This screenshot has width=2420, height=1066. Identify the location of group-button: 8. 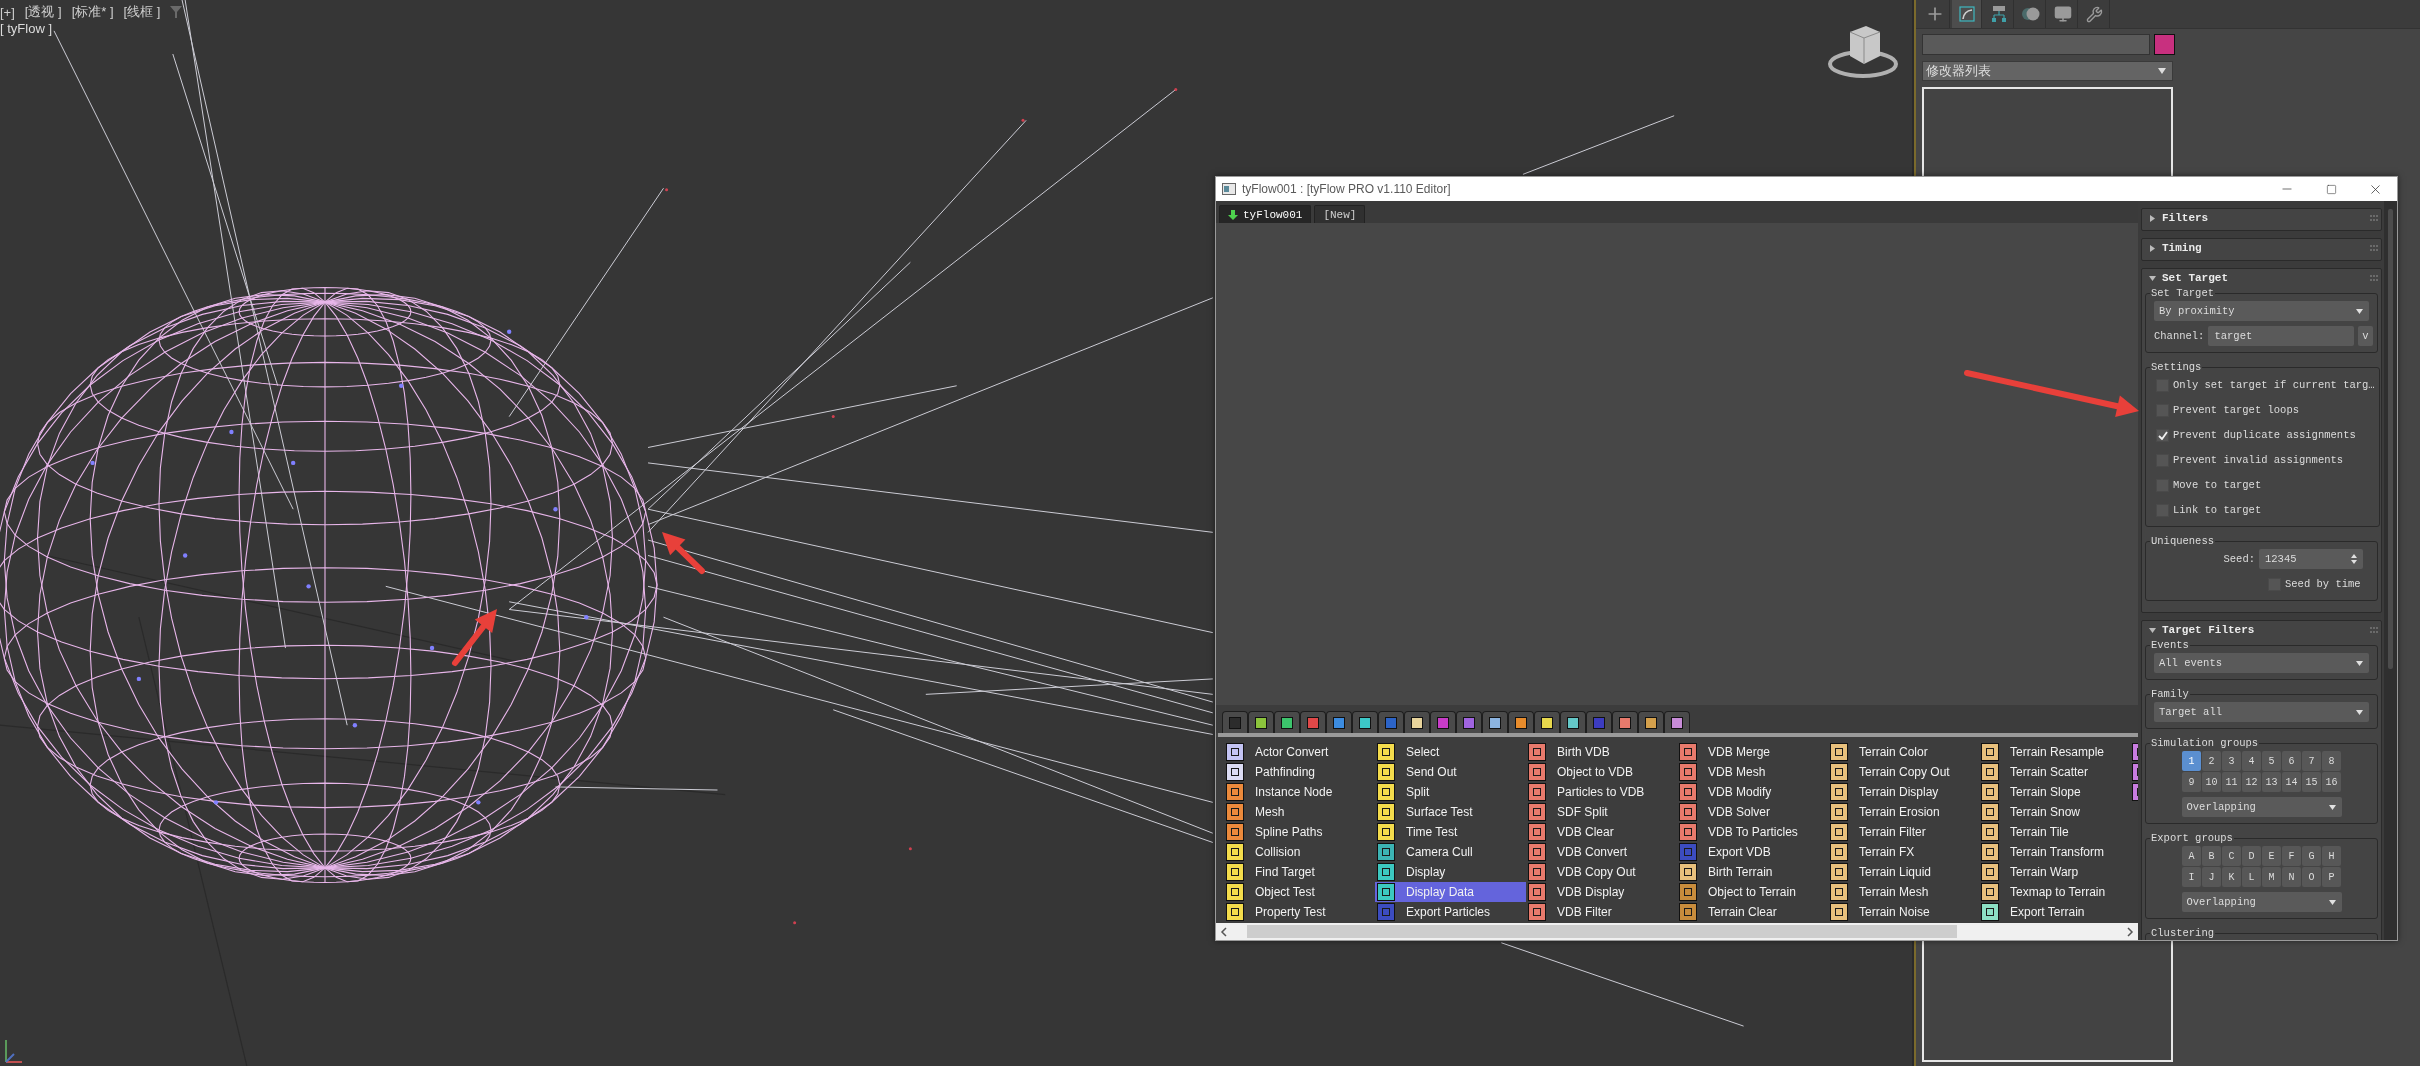
(2331, 761).